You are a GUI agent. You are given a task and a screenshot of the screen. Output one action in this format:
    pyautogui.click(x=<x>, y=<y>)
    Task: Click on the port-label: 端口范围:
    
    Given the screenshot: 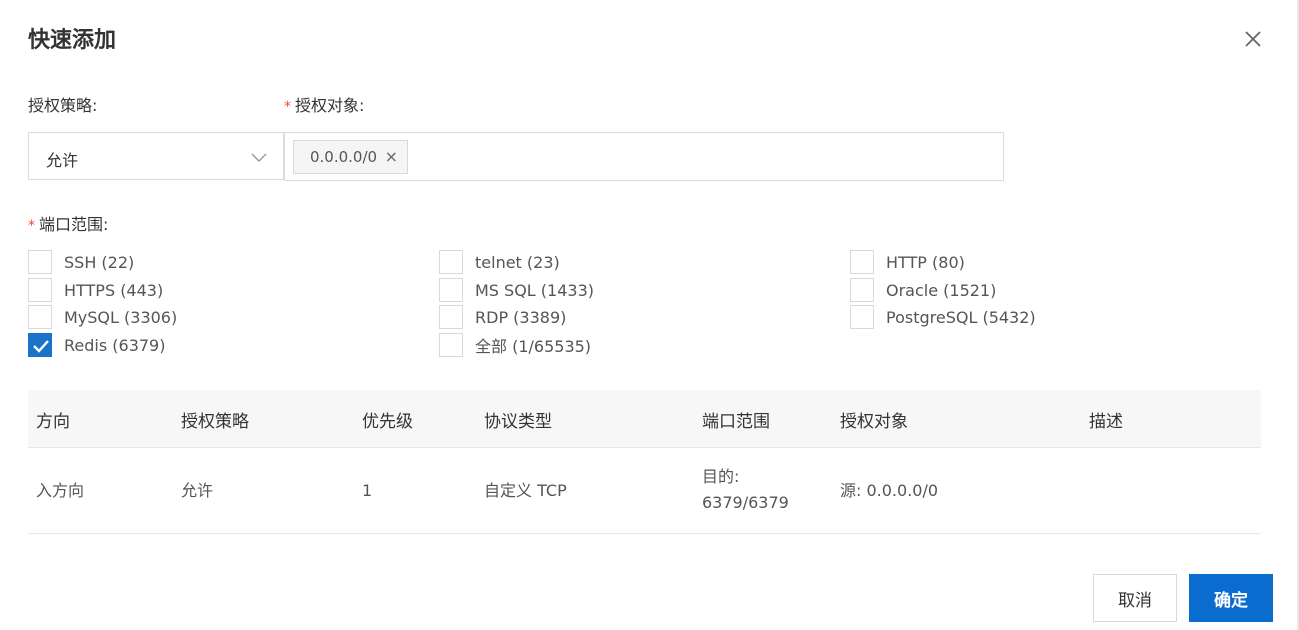 What is the action you would take?
    pyautogui.click(x=74, y=224)
    